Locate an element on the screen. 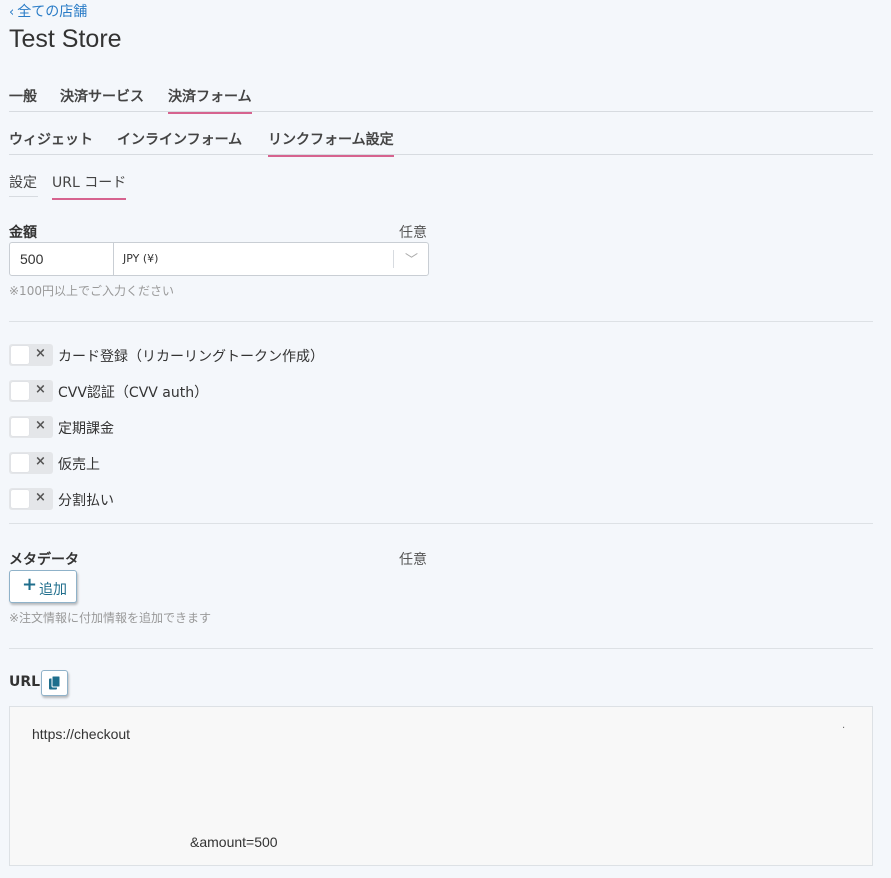  tab-settings: 設定 is located at coordinates (23, 185).